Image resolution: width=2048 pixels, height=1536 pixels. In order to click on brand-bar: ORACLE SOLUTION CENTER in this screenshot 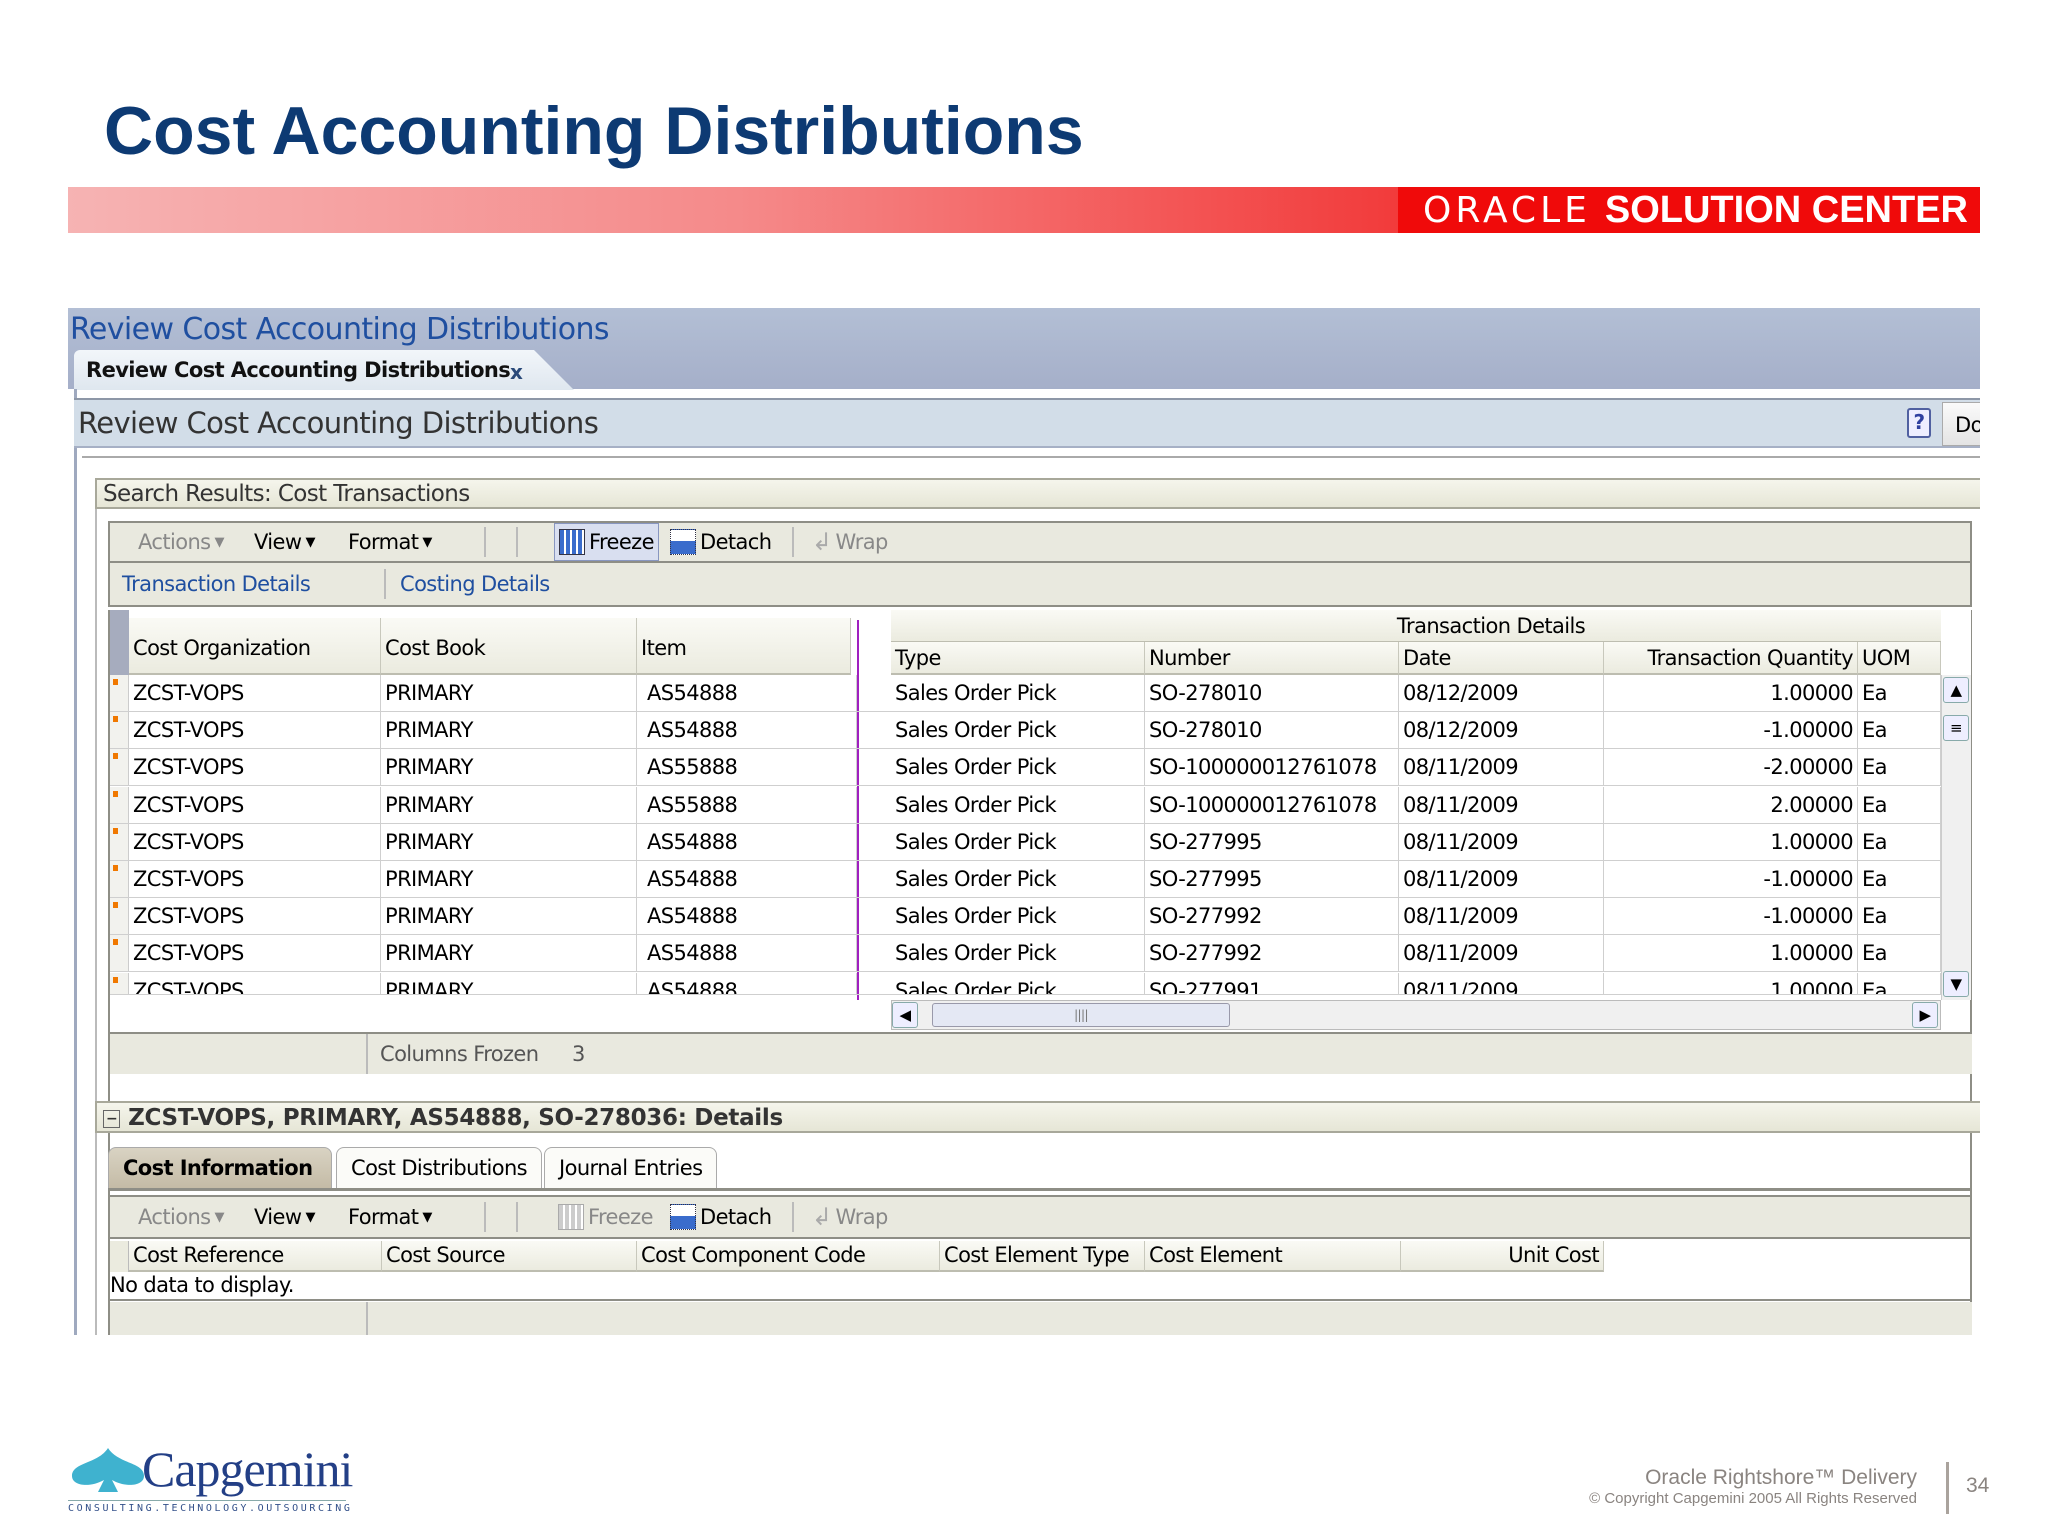, I will do `click(1024, 210)`.